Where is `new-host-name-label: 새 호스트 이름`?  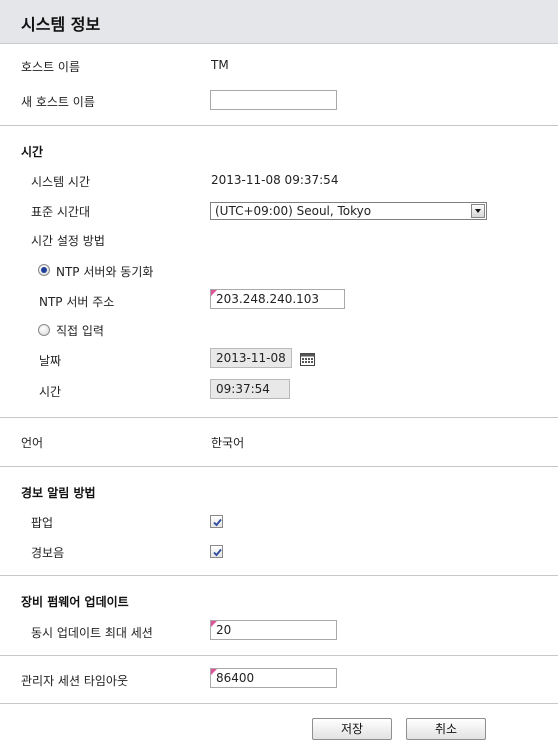
new-host-name-label: 새 호스트 이름 is located at coordinates (58, 102).